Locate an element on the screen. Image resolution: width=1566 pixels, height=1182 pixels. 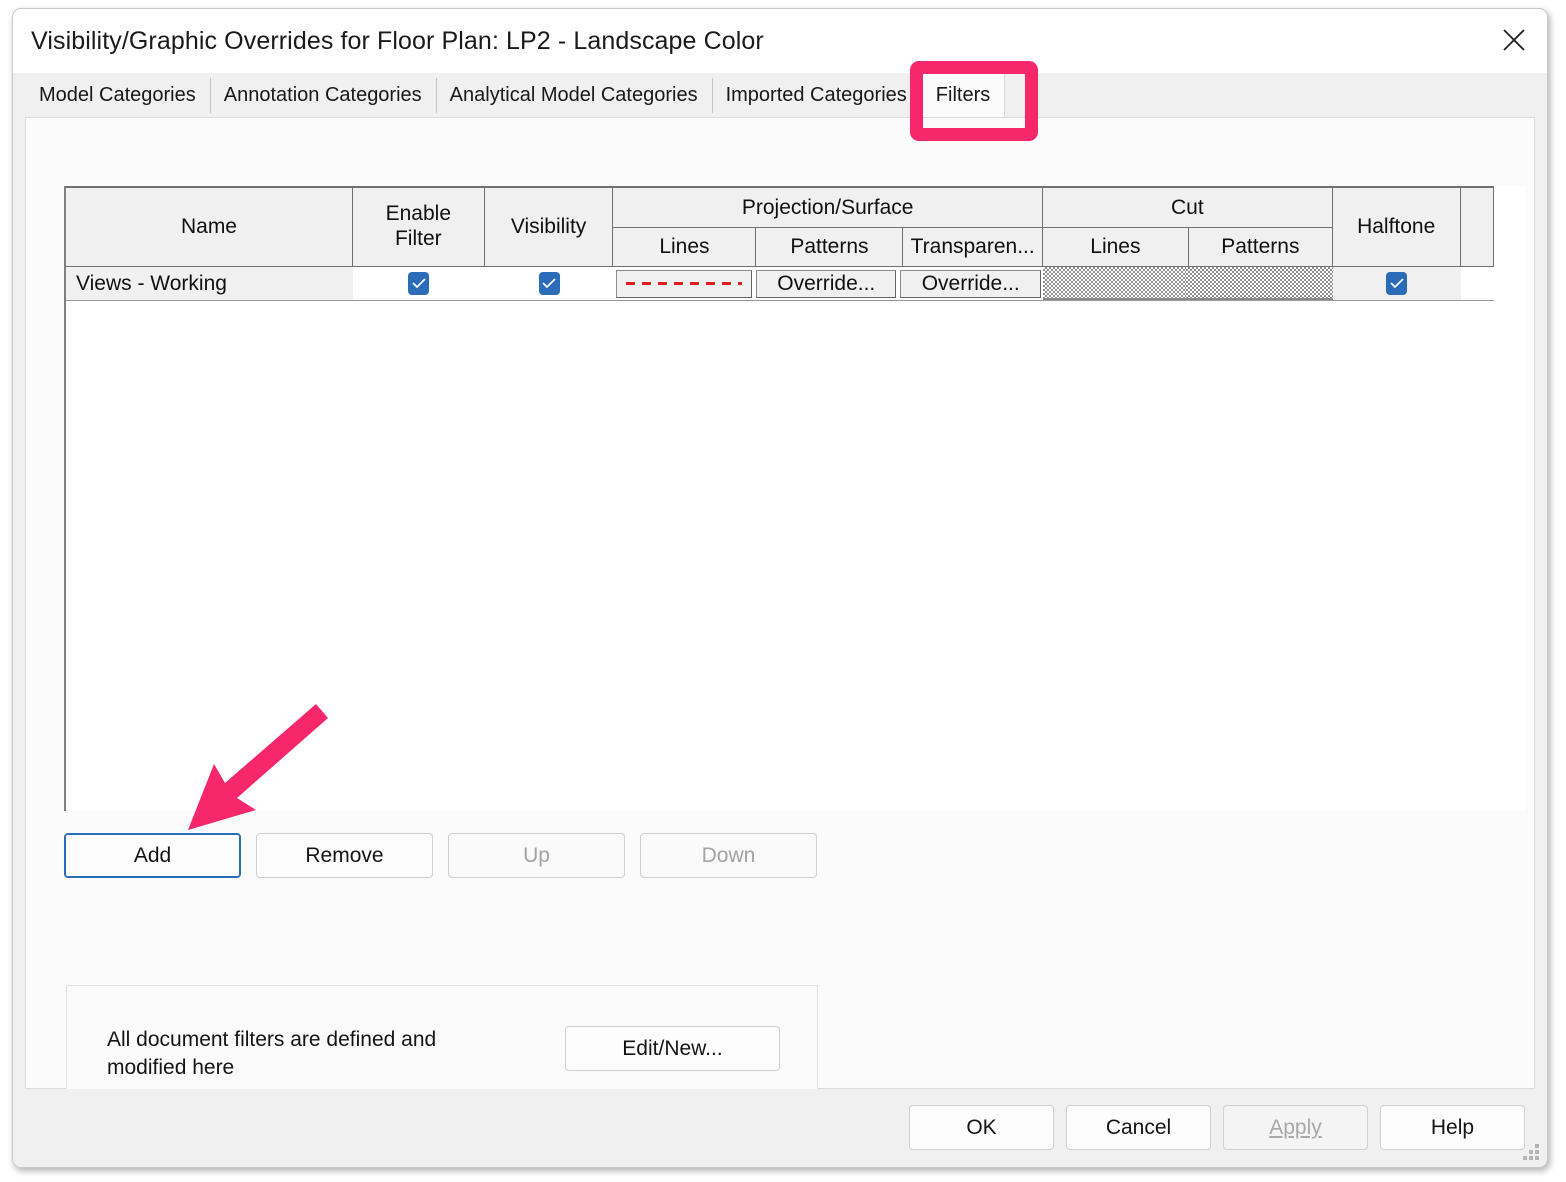
red-dashed-line-preview is located at coordinates (683, 283).